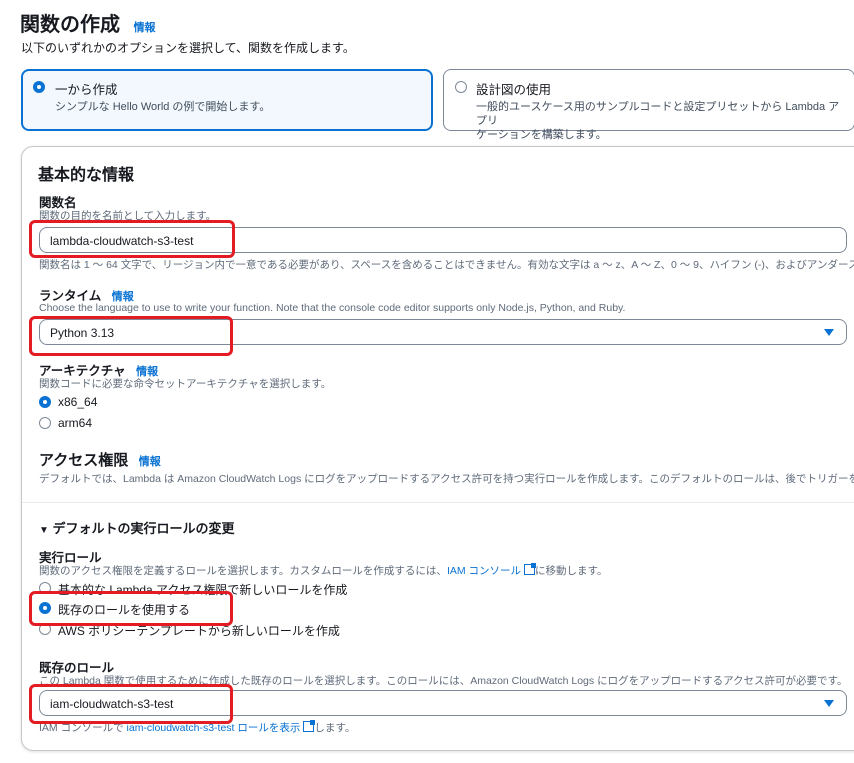  I want to click on runtime-label: ランタイム, so click(70, 296).